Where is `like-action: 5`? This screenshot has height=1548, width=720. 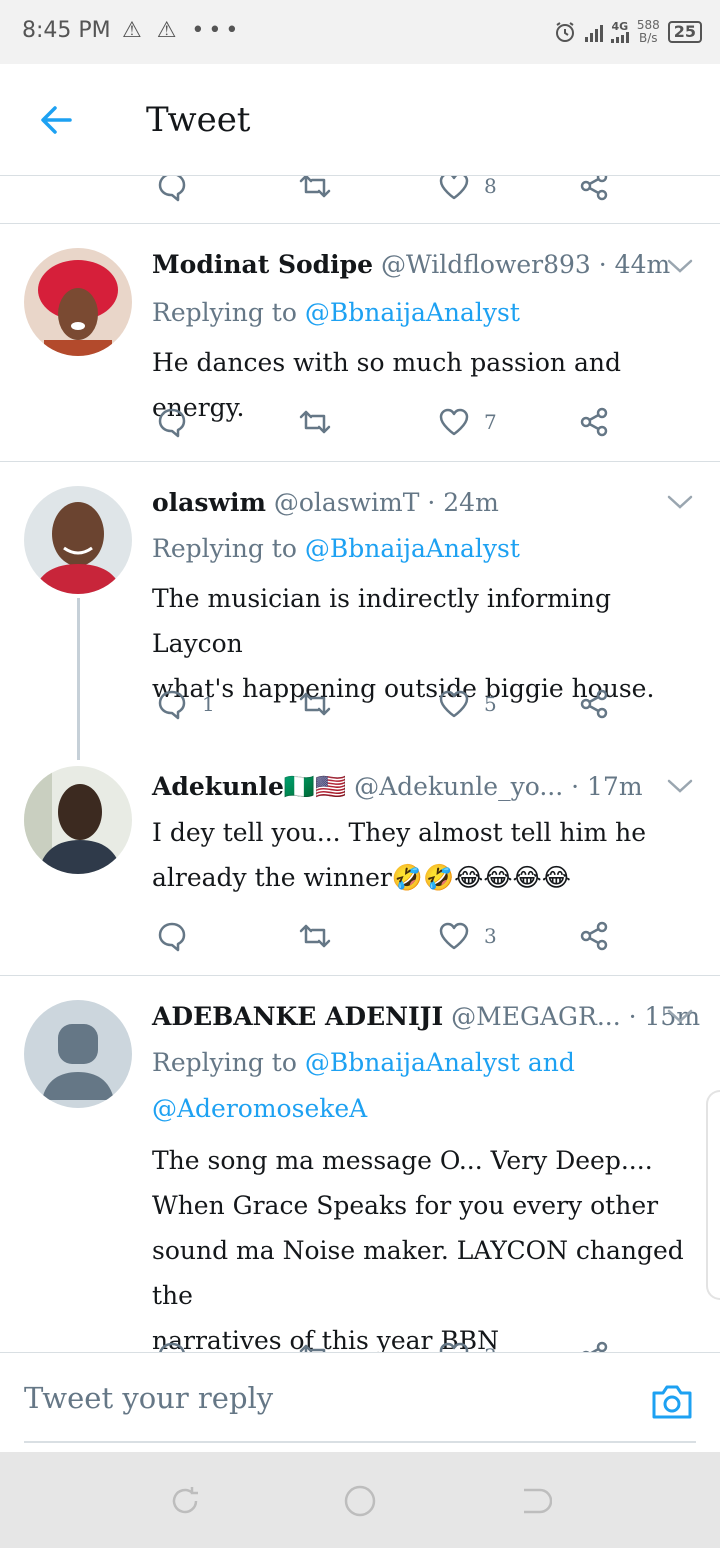 like-action: 5 is located at coordinates (467, 704).